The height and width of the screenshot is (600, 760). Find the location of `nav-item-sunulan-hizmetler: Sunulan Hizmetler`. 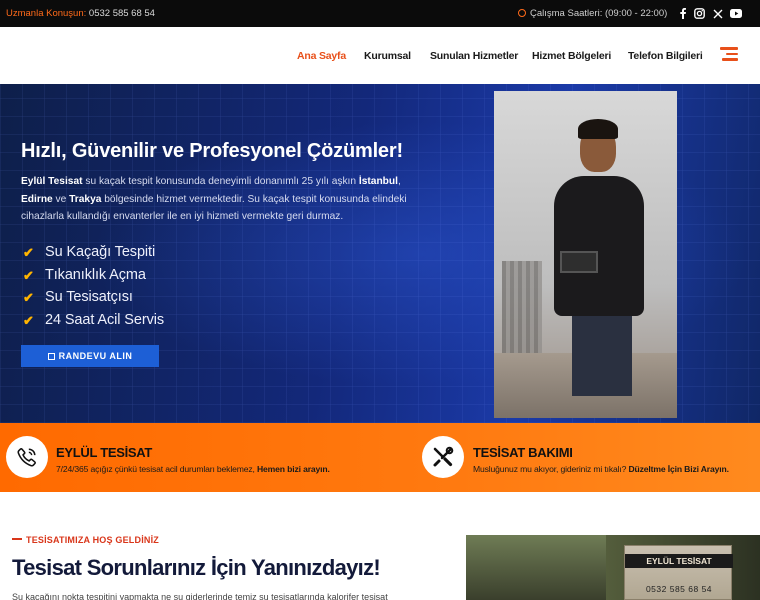

nav-item-sunulan-hizmetler: Sunulan Hizmetler is located at coordinates (474, 56).